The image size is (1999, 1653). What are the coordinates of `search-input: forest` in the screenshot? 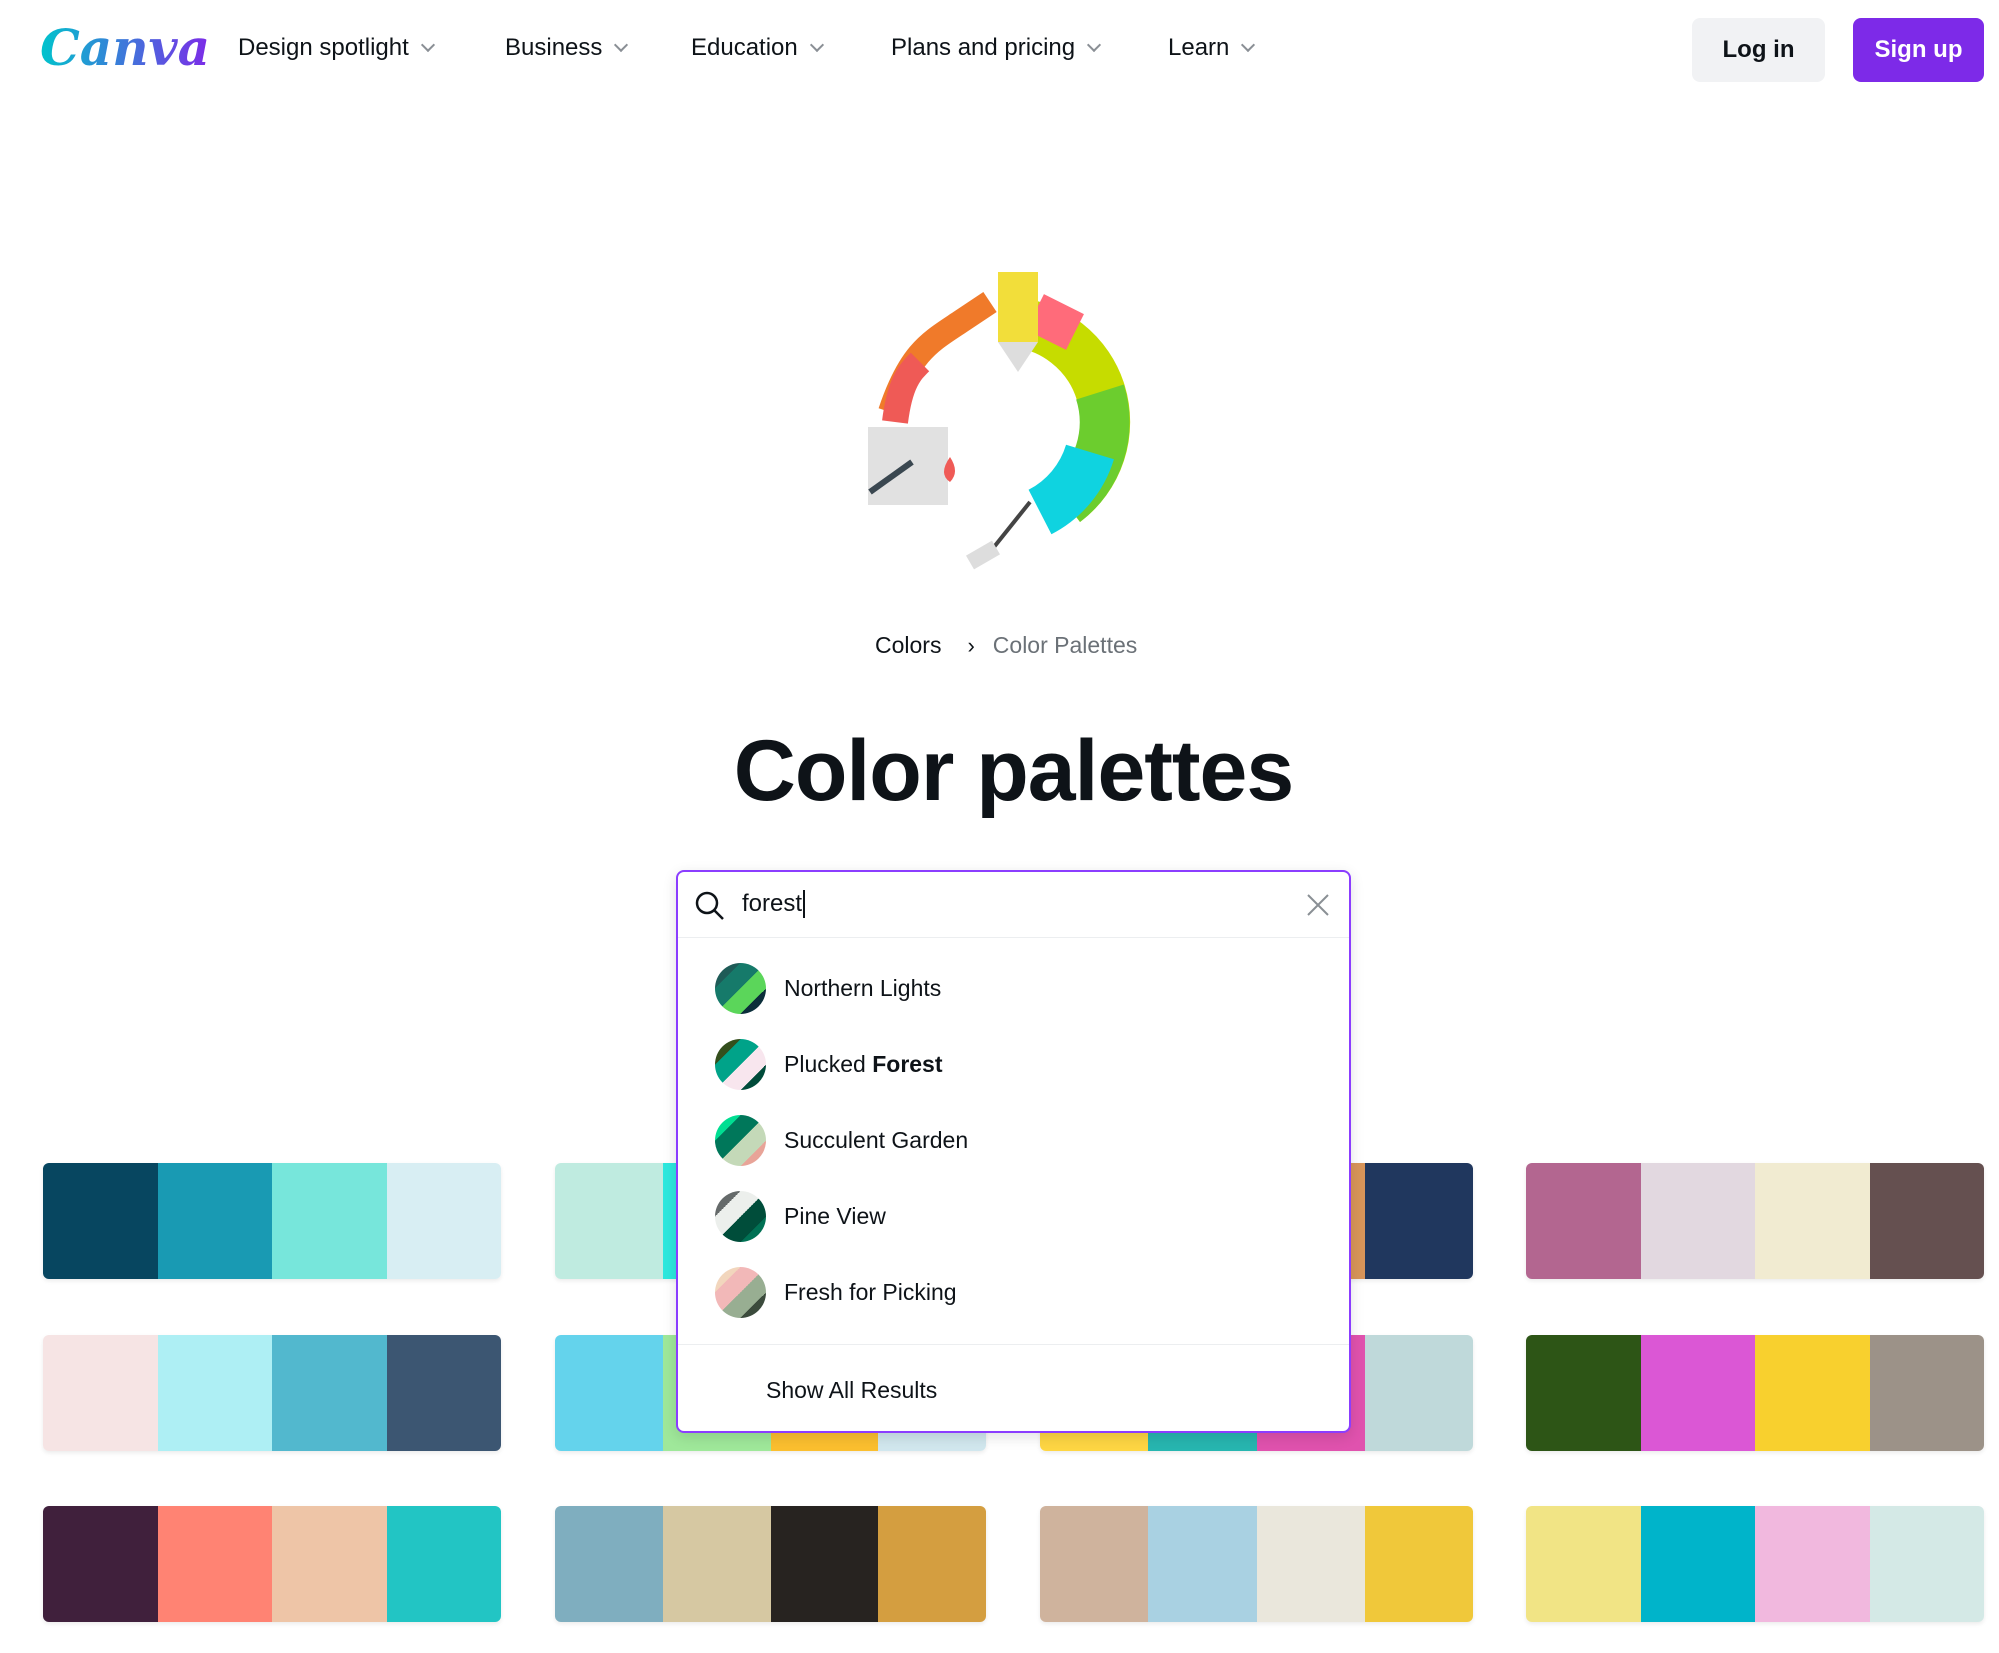 It's located at (774, 904).